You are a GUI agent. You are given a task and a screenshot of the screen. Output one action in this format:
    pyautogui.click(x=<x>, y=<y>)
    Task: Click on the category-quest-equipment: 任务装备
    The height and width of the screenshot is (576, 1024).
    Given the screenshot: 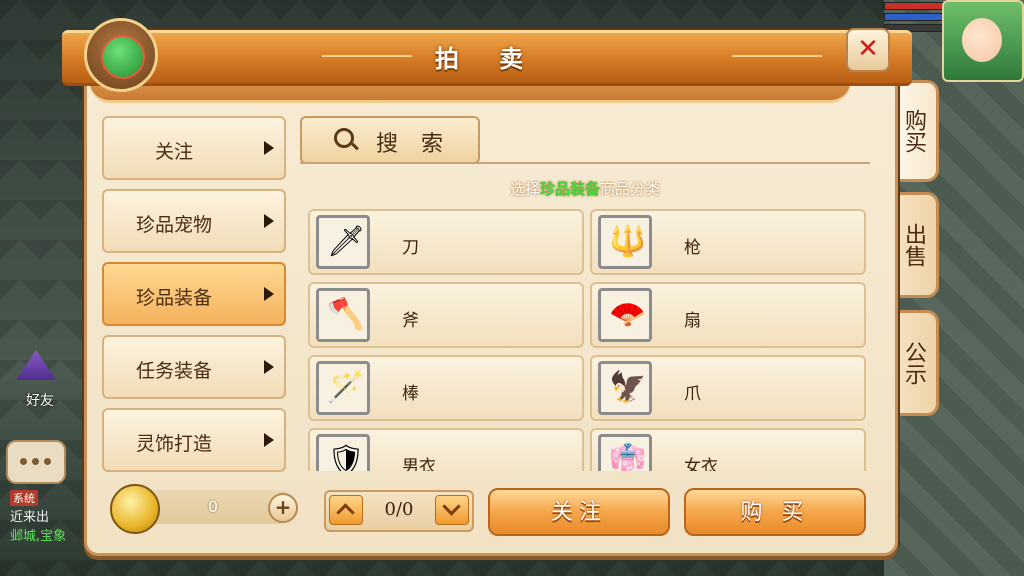 What is the action you would take?
    pyautogui.click(x=194, y=367)
    